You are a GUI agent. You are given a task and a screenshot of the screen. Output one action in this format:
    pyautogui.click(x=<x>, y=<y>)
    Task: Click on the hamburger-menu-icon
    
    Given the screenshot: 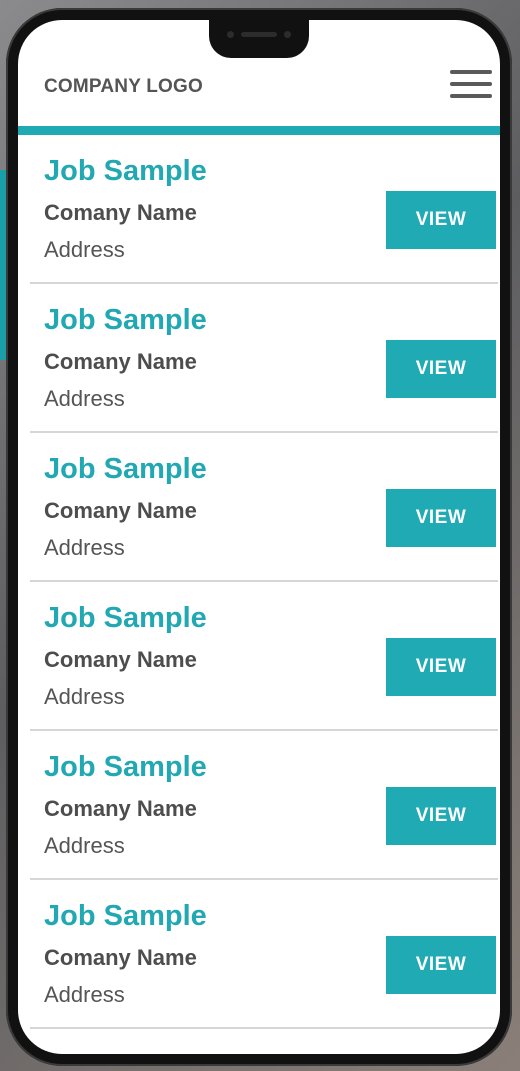 What is the action you would take?
    pyautogui.click(x=471, y=86)
    